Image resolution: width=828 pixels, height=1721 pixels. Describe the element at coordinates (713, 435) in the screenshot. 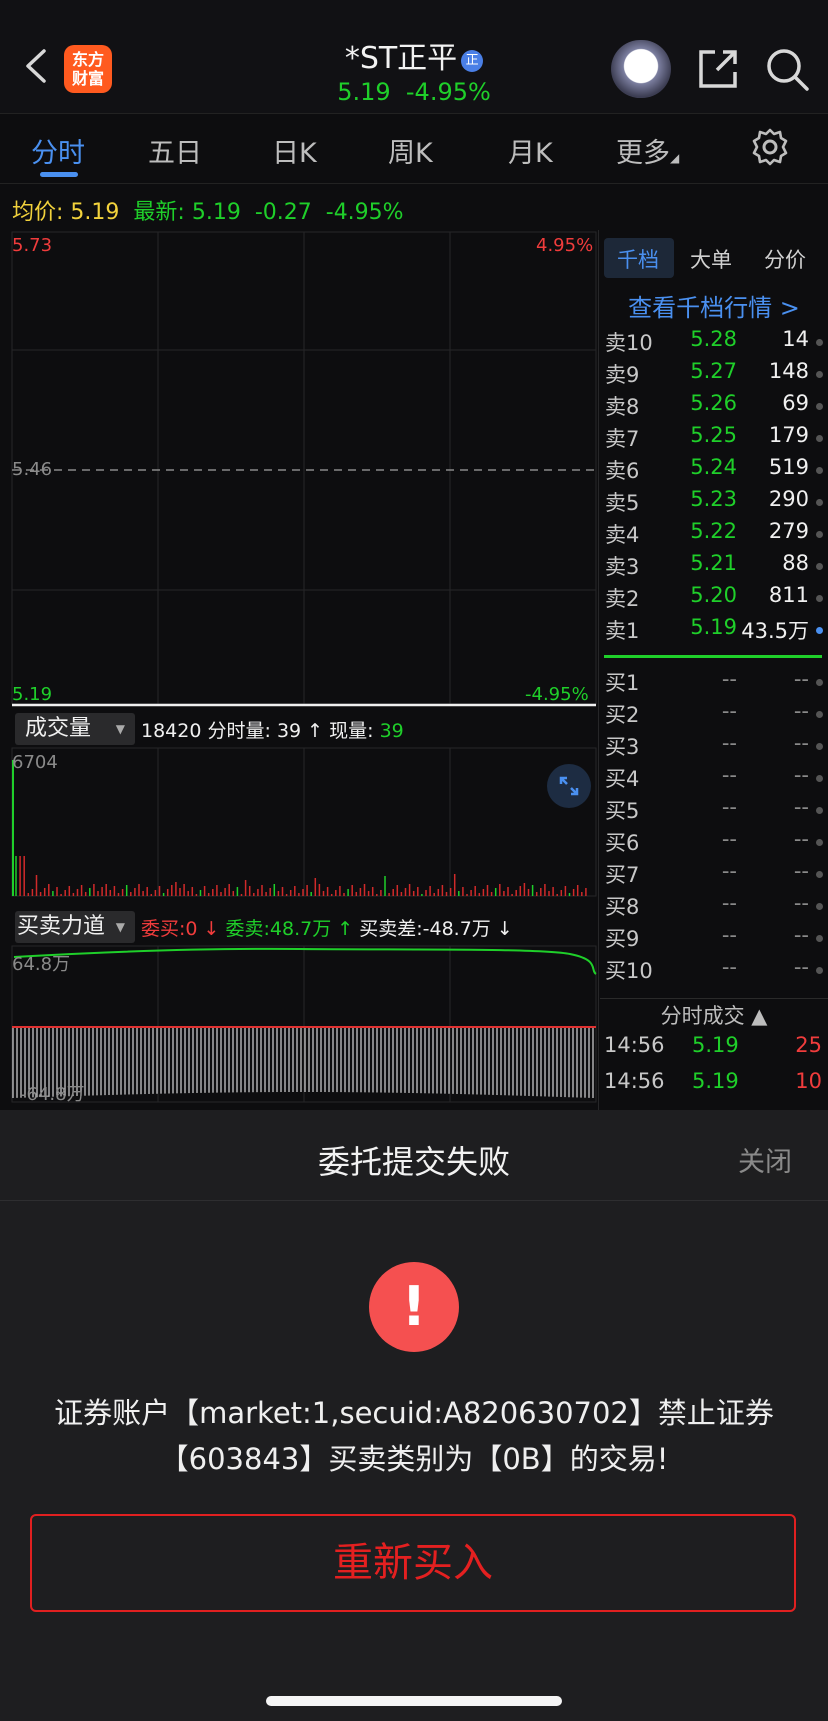

I see `level-price: 5.25` at that location.